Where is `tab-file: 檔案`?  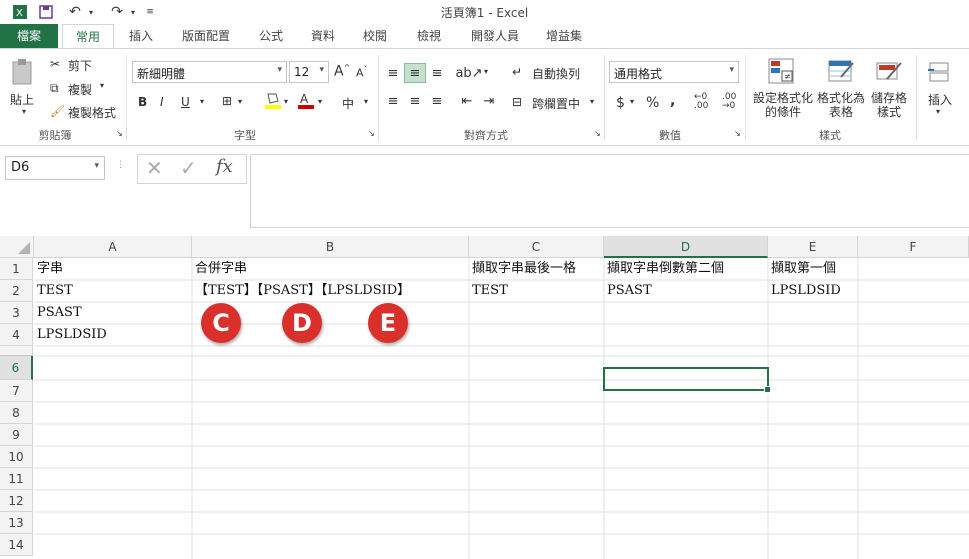 tab-file: 檔案 is located at coordinates (29, 36).